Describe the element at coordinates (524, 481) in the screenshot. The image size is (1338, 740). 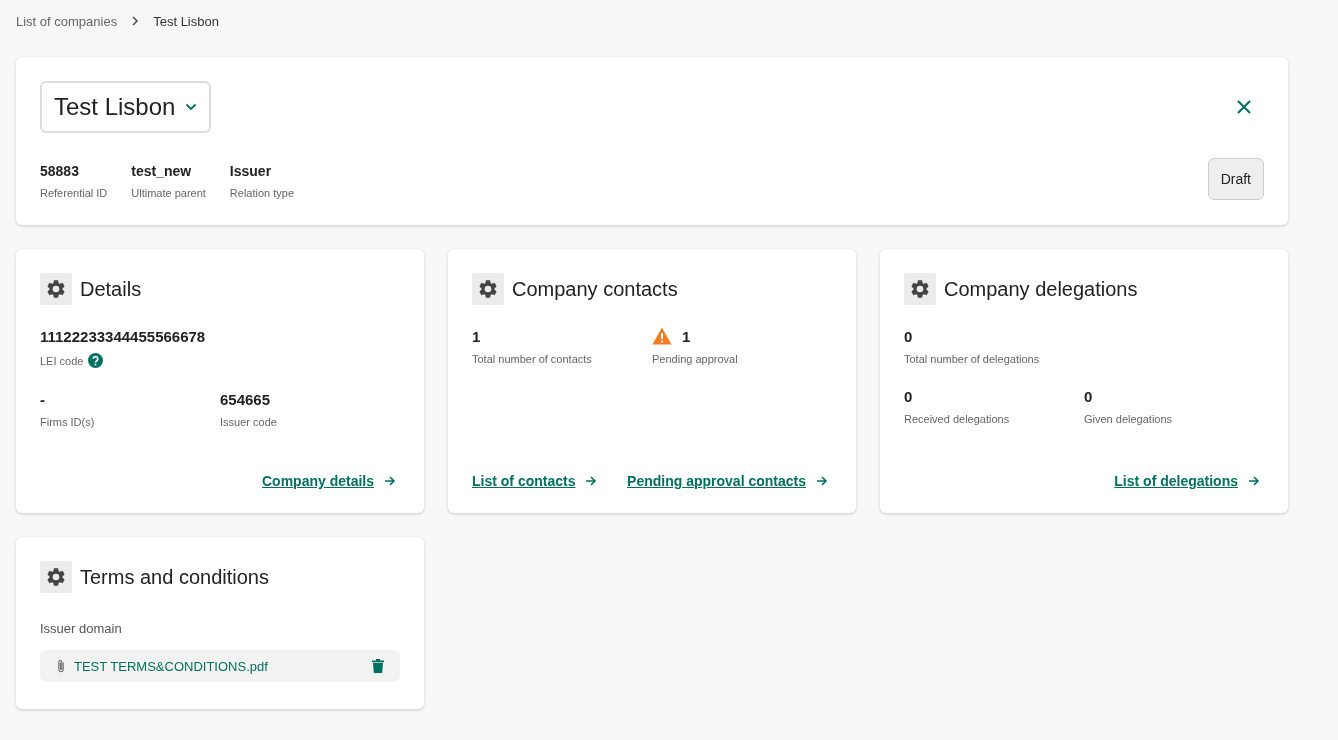
I see `link: List of contacts` at that location.